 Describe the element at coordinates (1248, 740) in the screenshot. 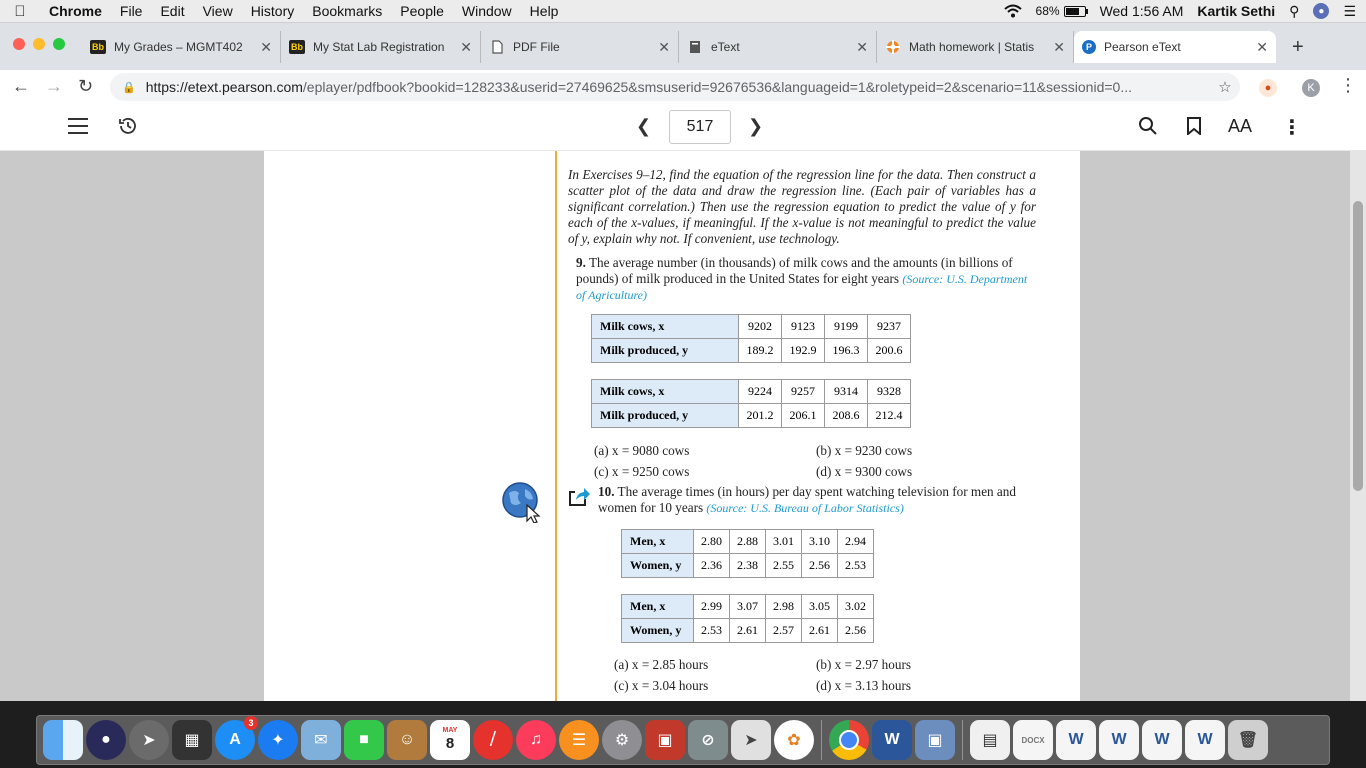

I see `trash-icon: 🗑` at that location.